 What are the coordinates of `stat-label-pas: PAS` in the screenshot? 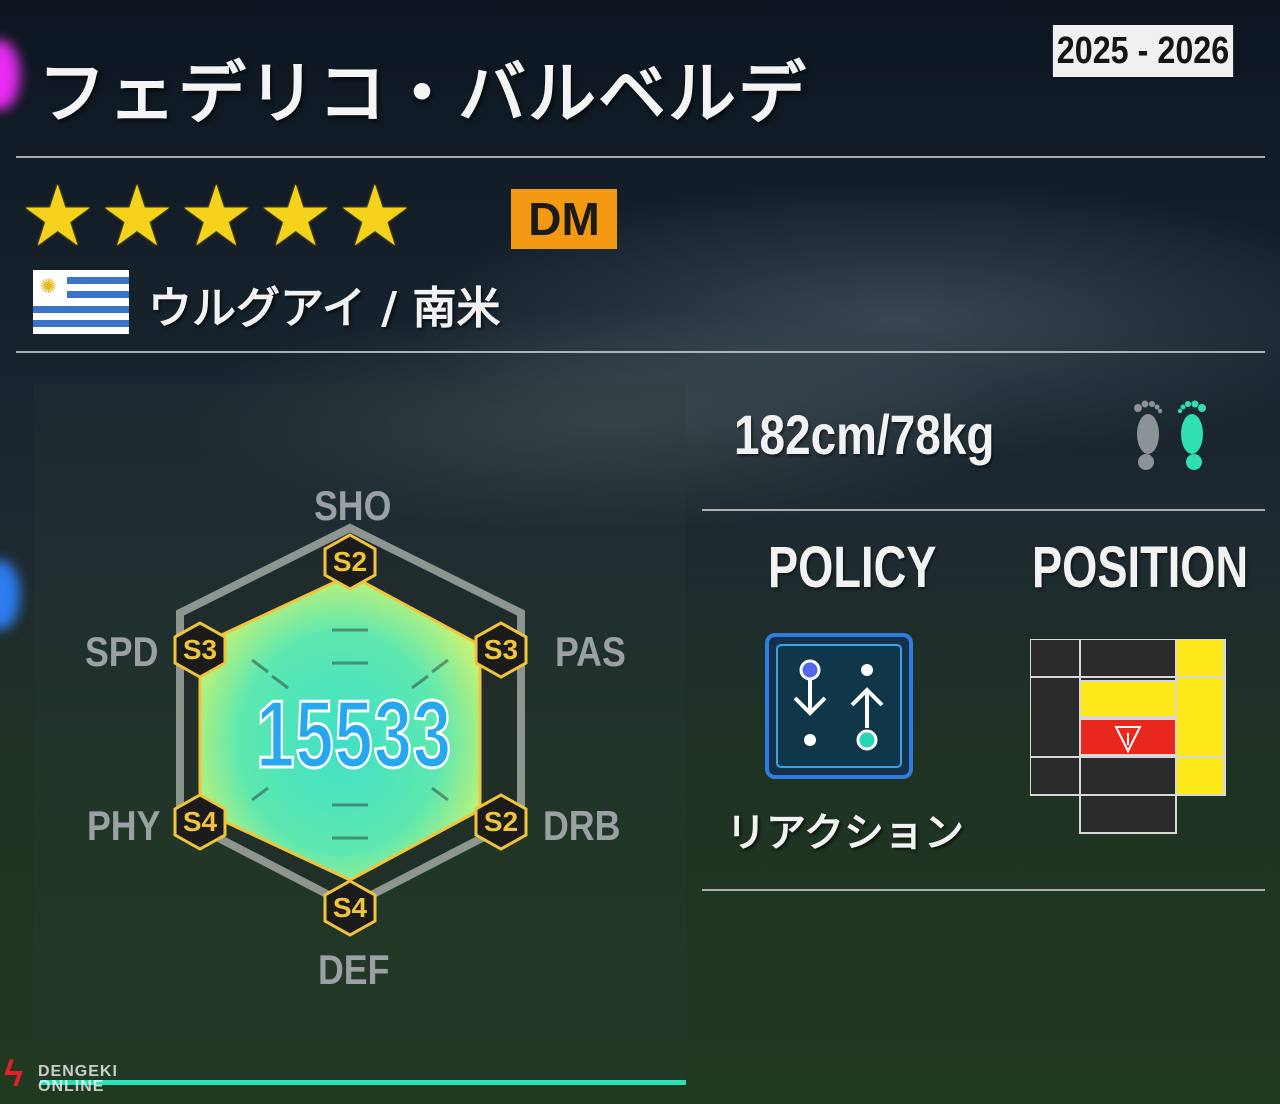 It's located at (590, 651).